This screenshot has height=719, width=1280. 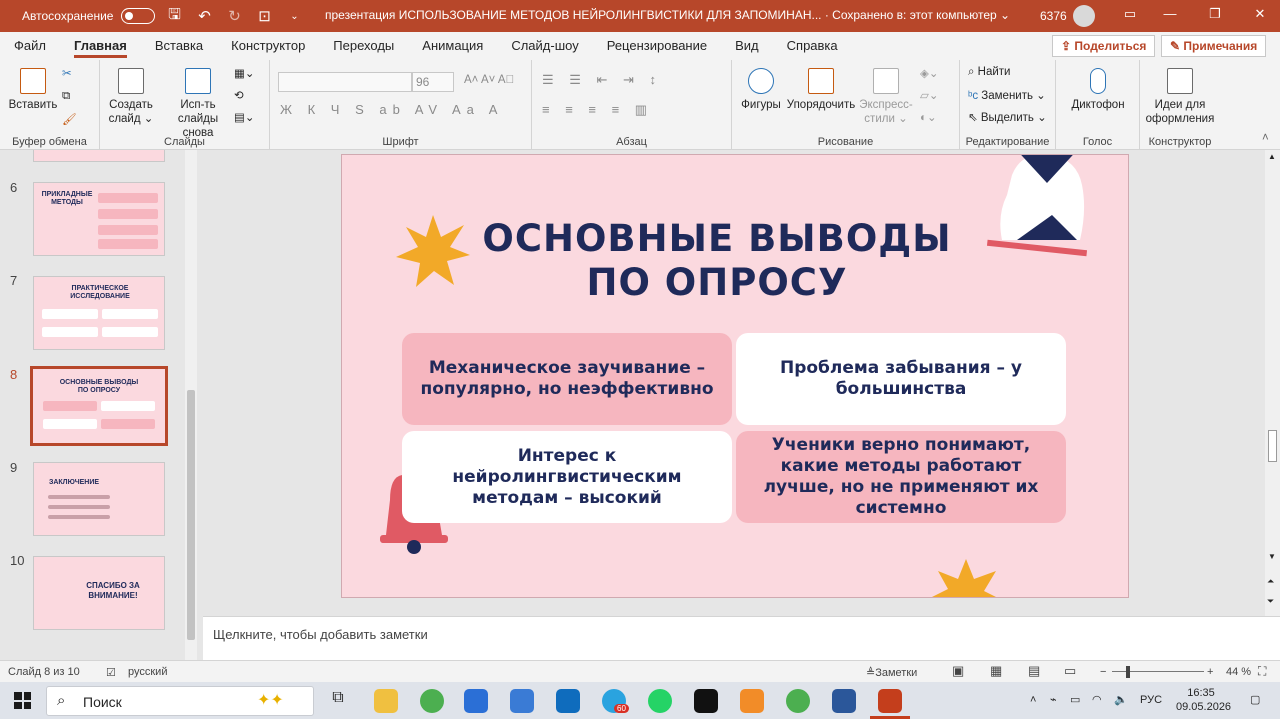 What do you see at coordinates (1270, 581) in the screenshot?
I see `previous-slide-icon: ⏶` at bounding box center [1270, 581].